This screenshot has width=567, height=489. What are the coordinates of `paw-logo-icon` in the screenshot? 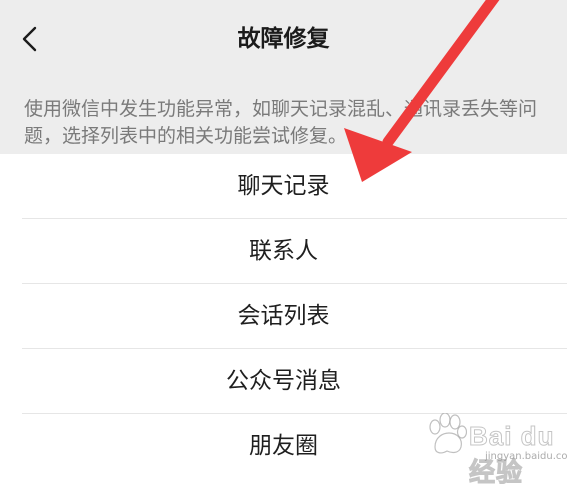 It's located at (448, 433).